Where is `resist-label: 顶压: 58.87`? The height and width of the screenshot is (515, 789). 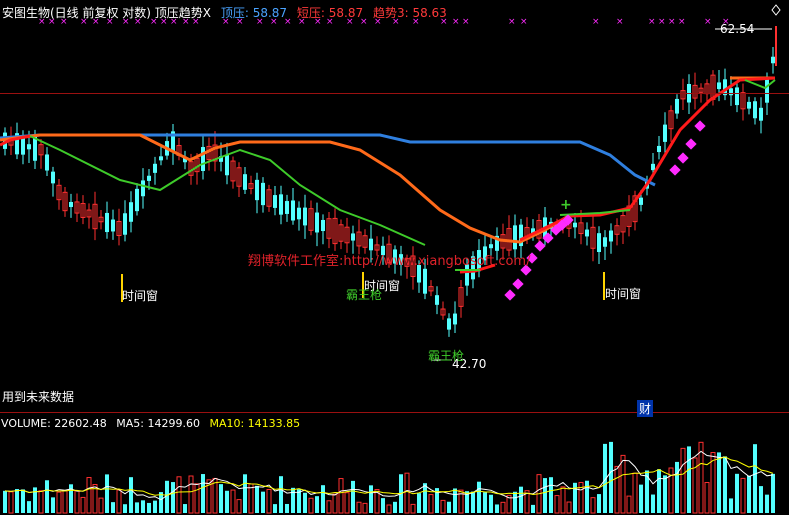 resist-label: 顶压: 58.87 is located at coordinates (254, 13).